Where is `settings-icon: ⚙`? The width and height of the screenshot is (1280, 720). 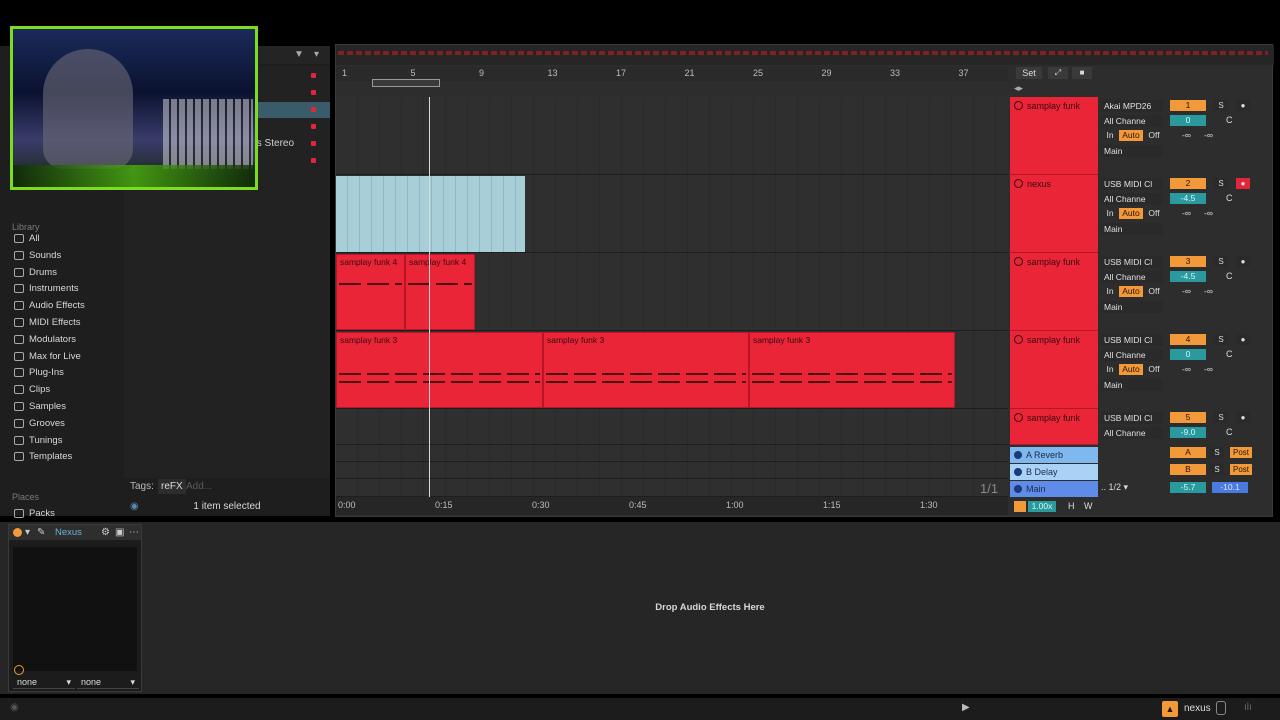 settings-icon: ⚙ is located at coordinates (105, 532).